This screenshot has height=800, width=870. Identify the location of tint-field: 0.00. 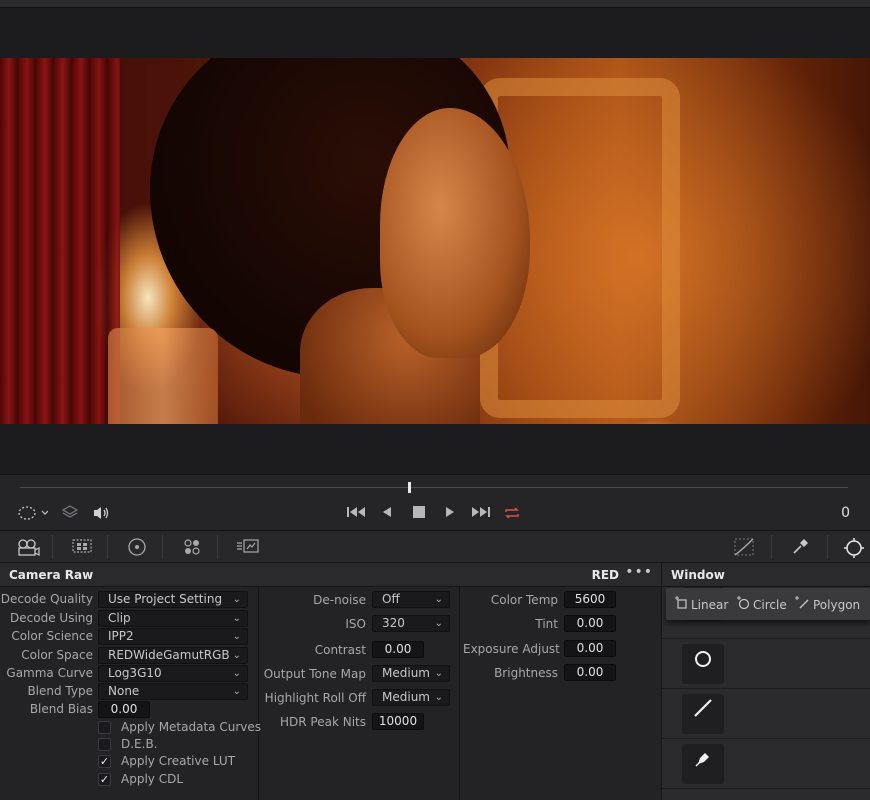
(590, 623).